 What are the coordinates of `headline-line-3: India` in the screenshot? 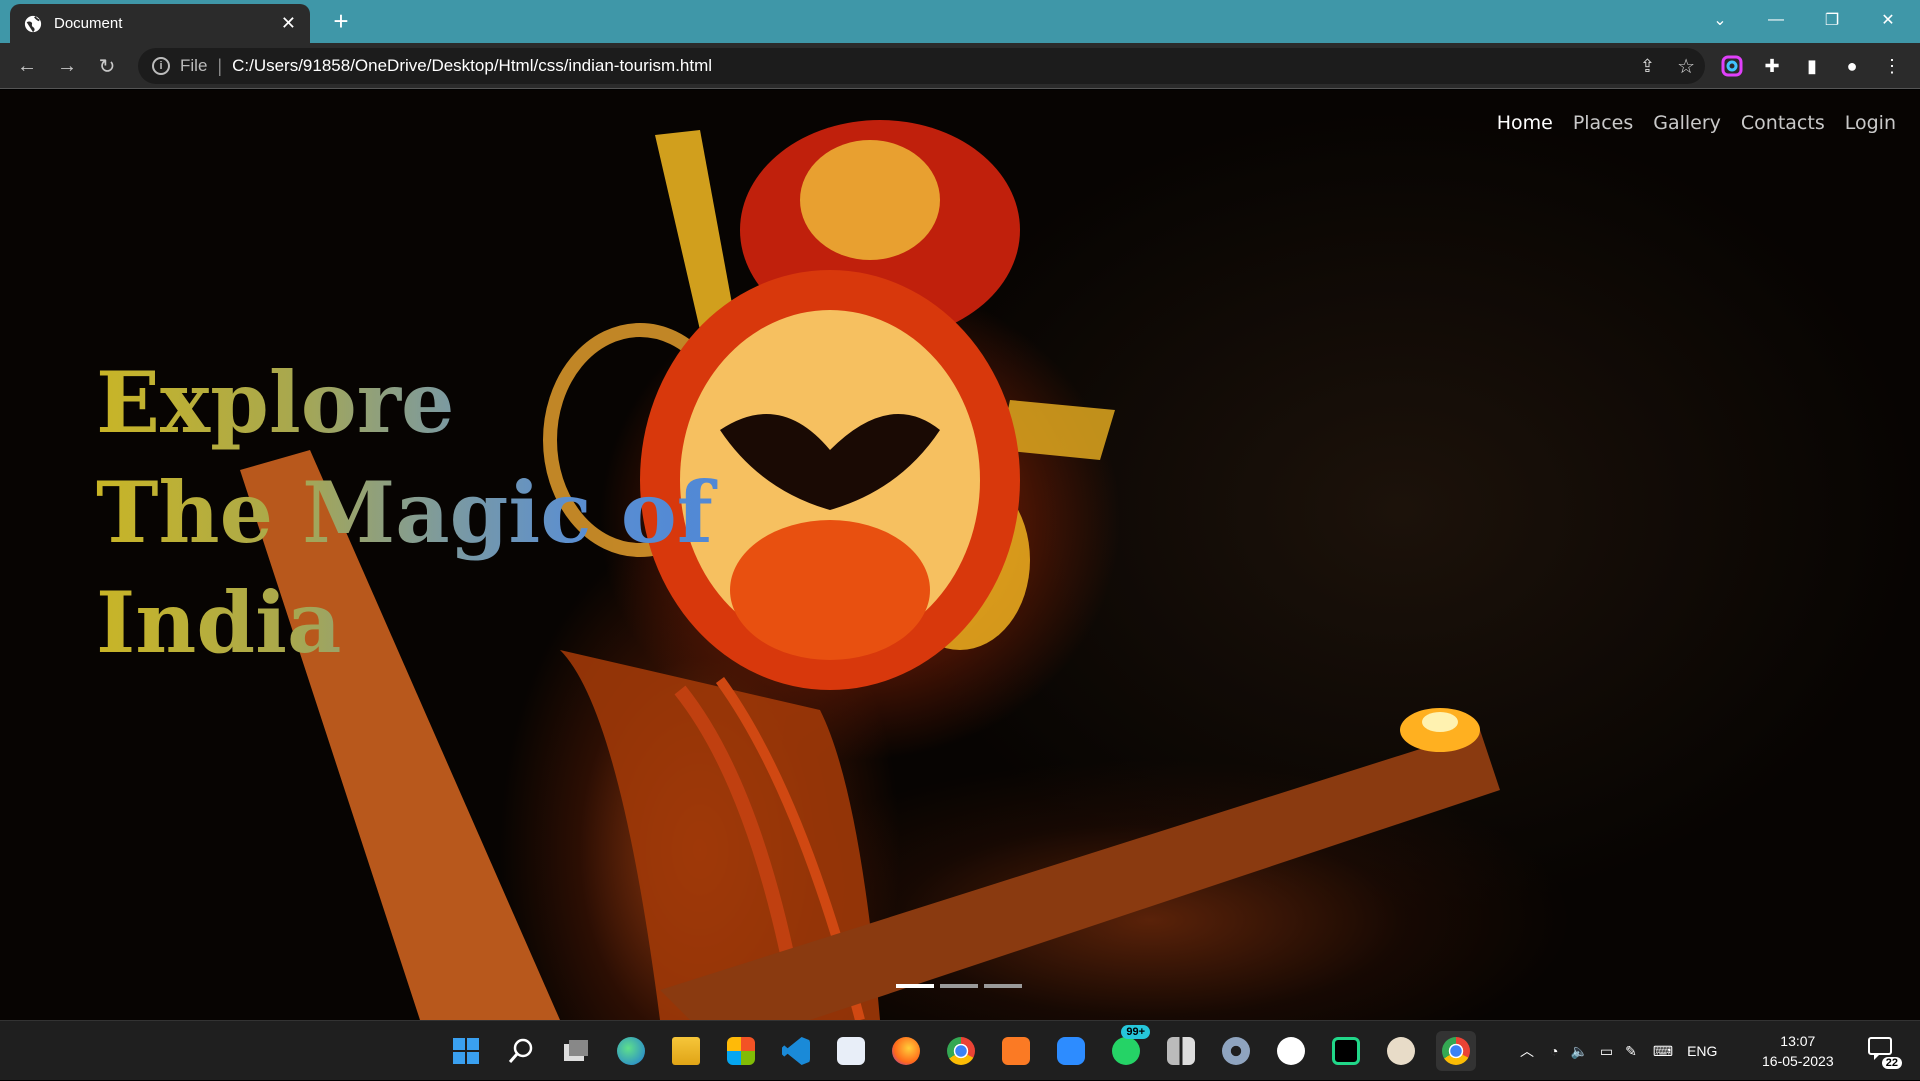 It's located at (219, 622).